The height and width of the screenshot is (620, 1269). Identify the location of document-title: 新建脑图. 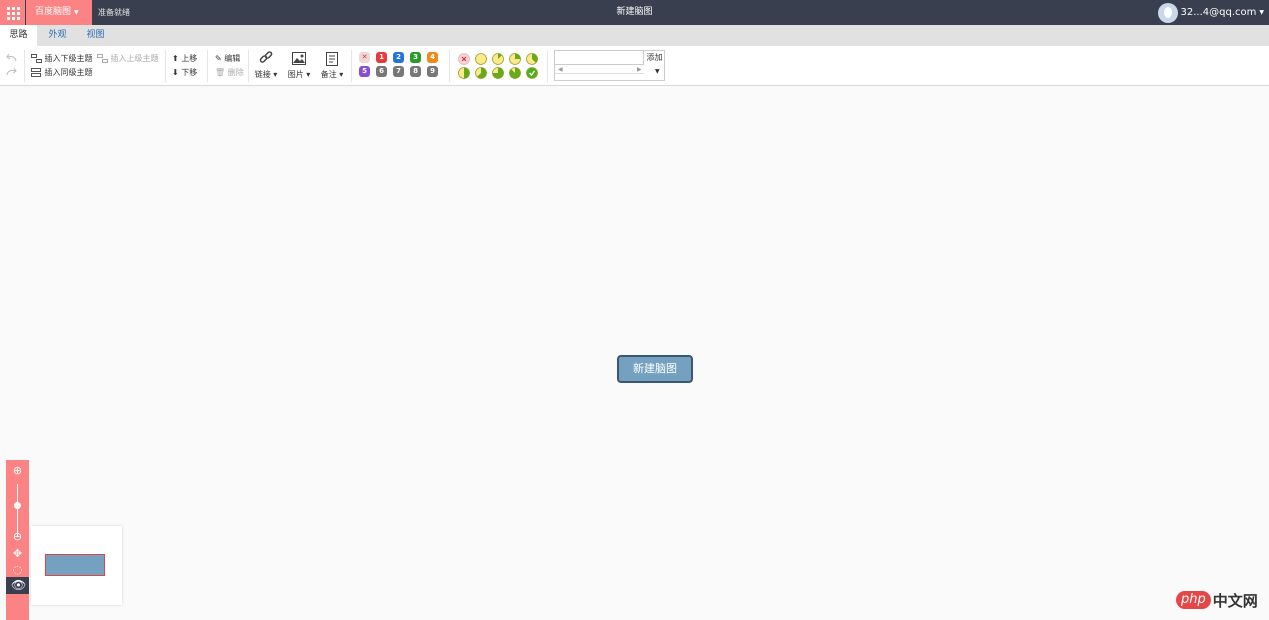
(634, 12).